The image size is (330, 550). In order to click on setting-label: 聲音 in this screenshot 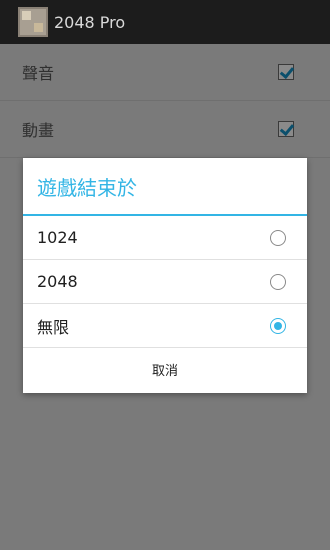, I will do `click(38, 73)`.